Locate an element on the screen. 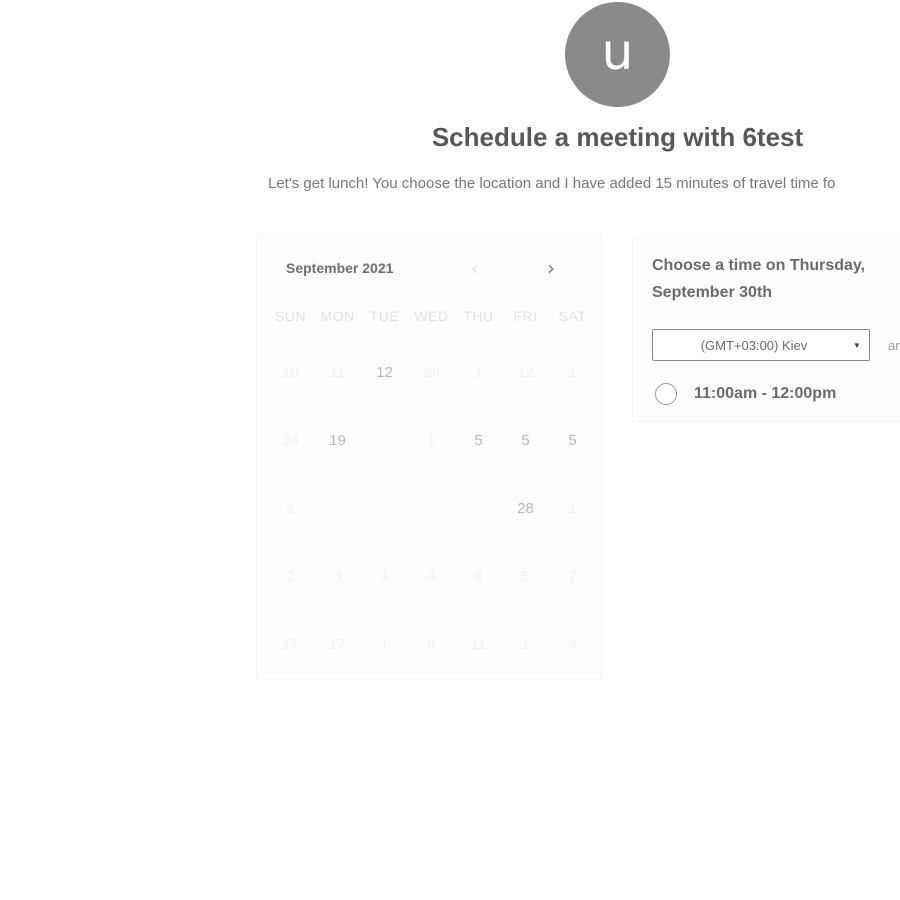 This screenshot has height=900, width=900. time-slot-label: 11:00am - 12:00pm is located at coordinates (765, 393).